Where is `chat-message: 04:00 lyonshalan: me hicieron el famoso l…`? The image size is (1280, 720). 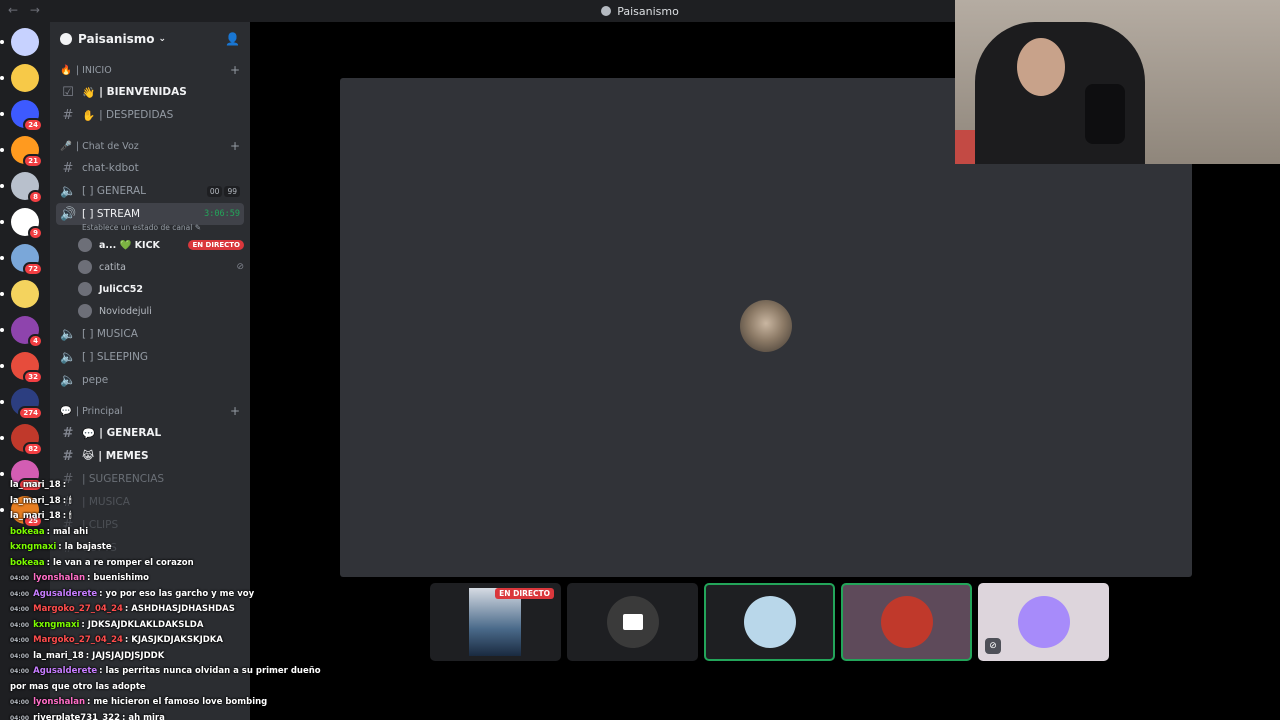
chat-message: 04:00 lyonshalan: me hicieron el famoso l… is located at coordinates (165, 703).